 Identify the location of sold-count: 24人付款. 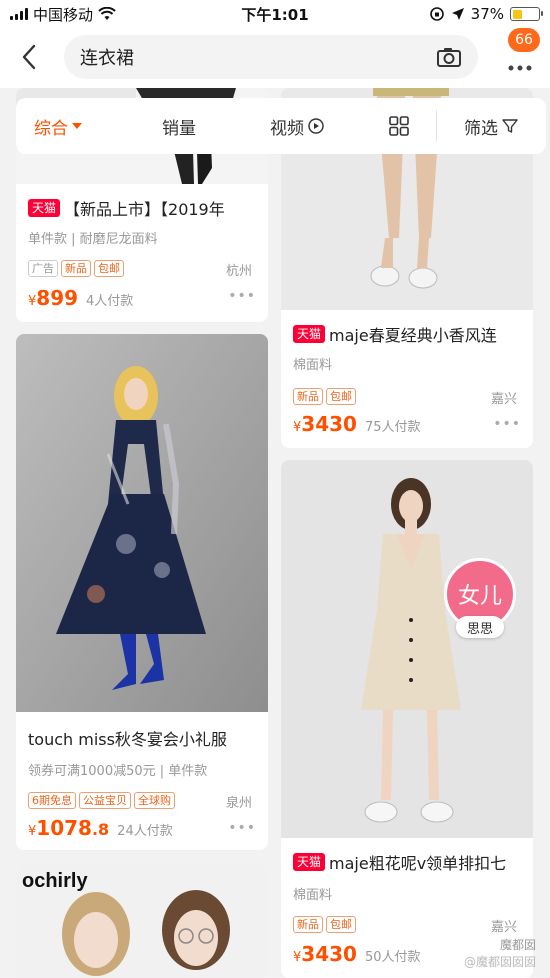
(145, 831).